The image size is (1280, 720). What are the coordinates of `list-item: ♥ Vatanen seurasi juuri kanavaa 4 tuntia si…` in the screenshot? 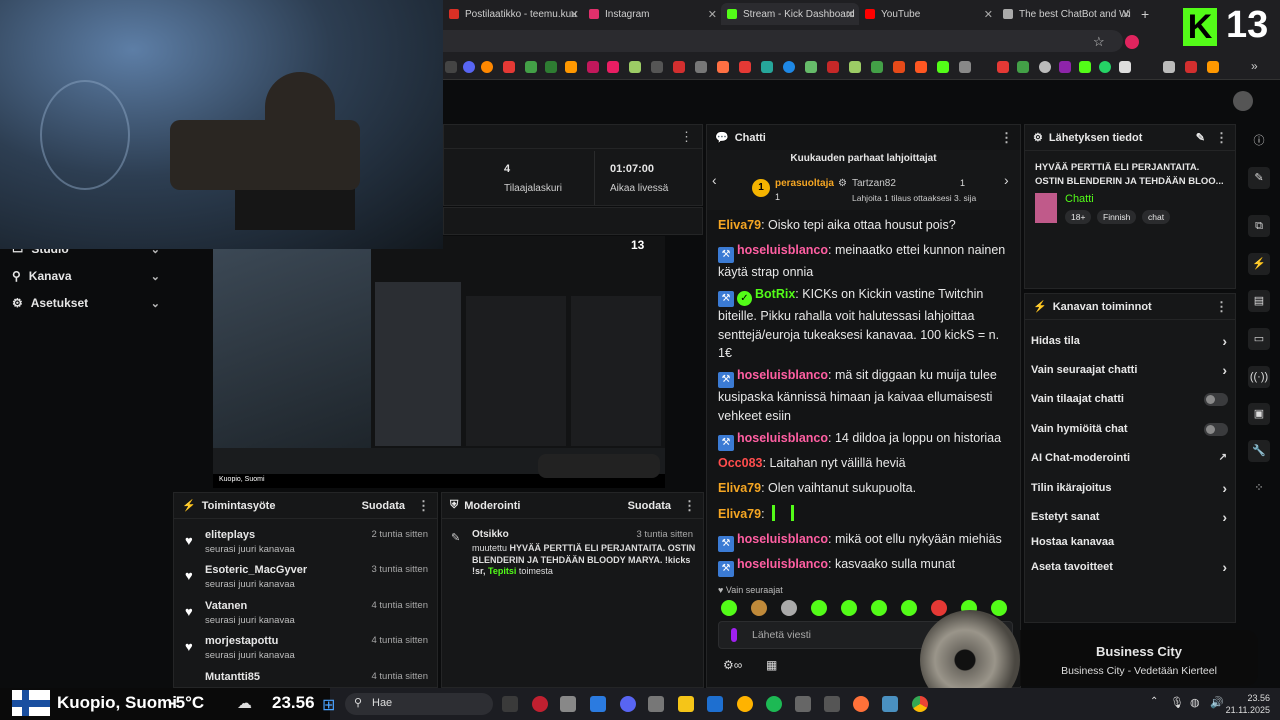 It's located at (305, 615).